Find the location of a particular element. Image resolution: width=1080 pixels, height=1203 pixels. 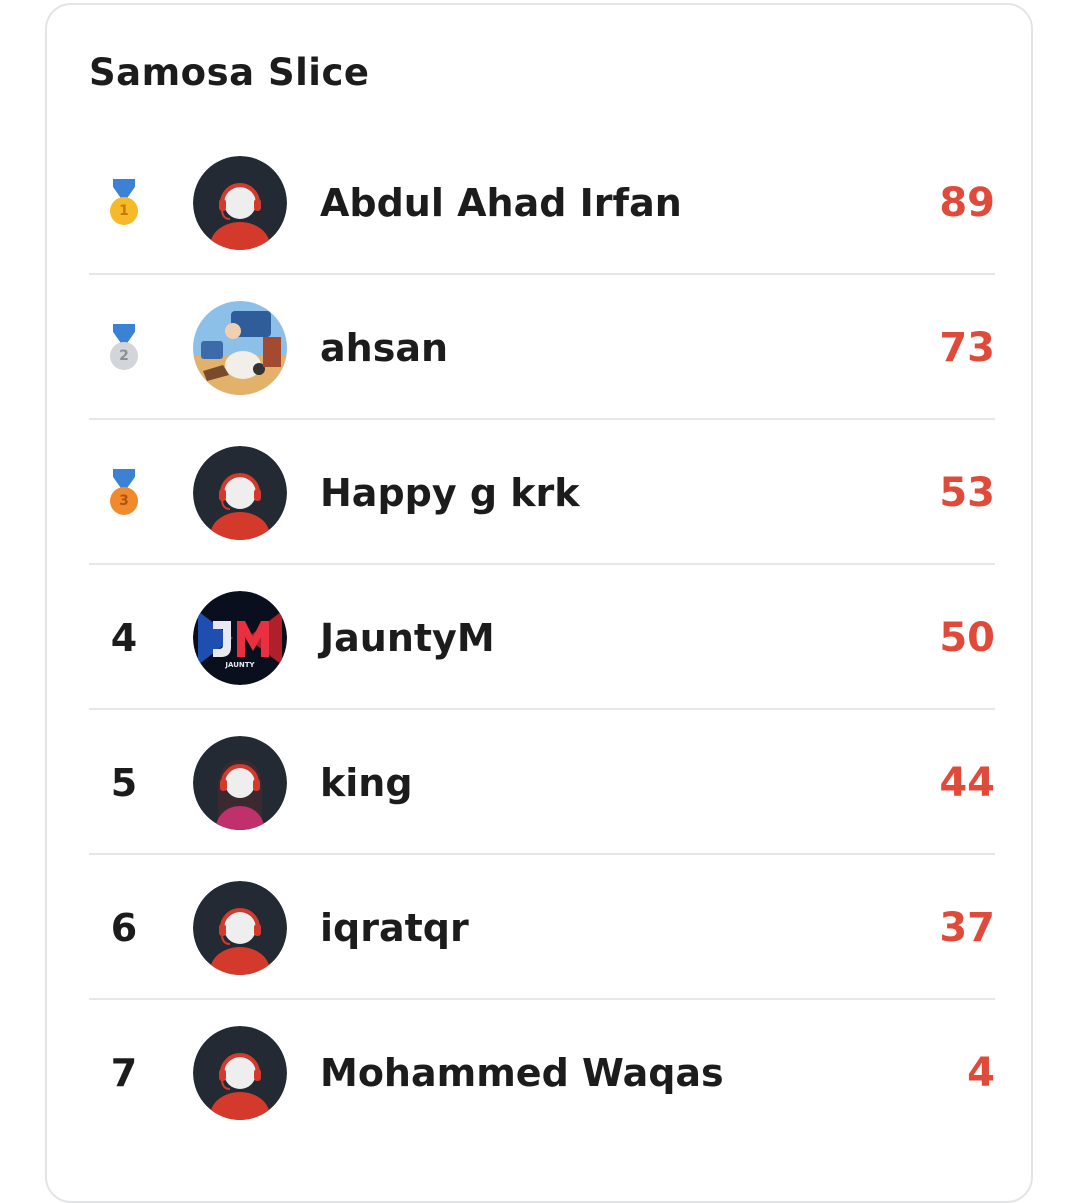

player-score: 37 is located at coordinates (967, 927).